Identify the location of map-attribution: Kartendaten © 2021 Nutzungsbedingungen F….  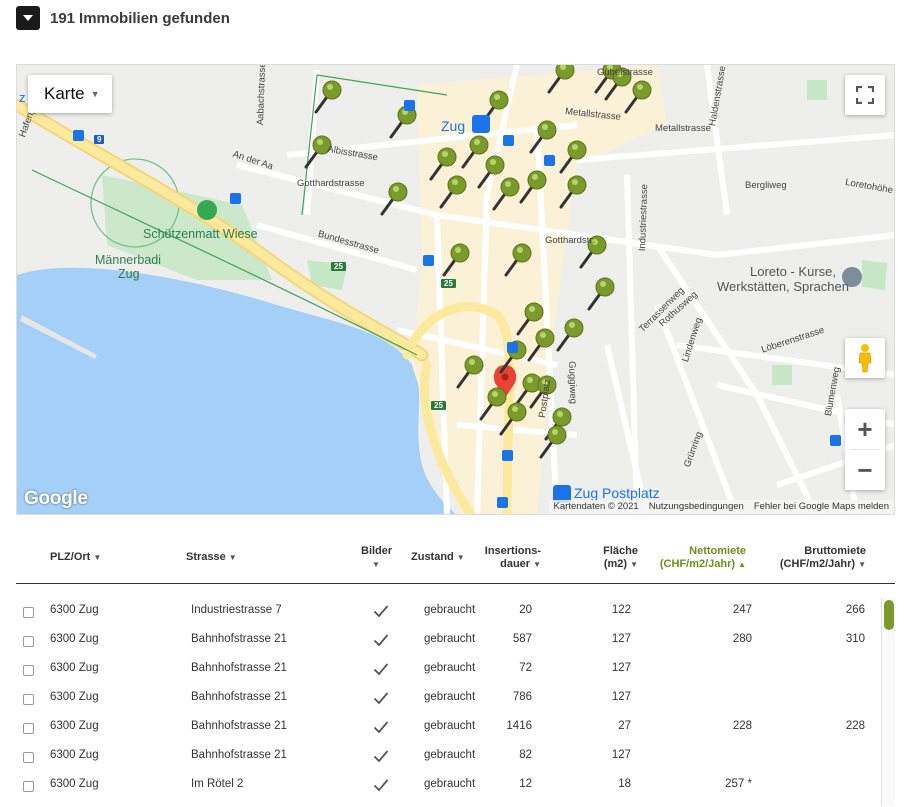
(721, 507).